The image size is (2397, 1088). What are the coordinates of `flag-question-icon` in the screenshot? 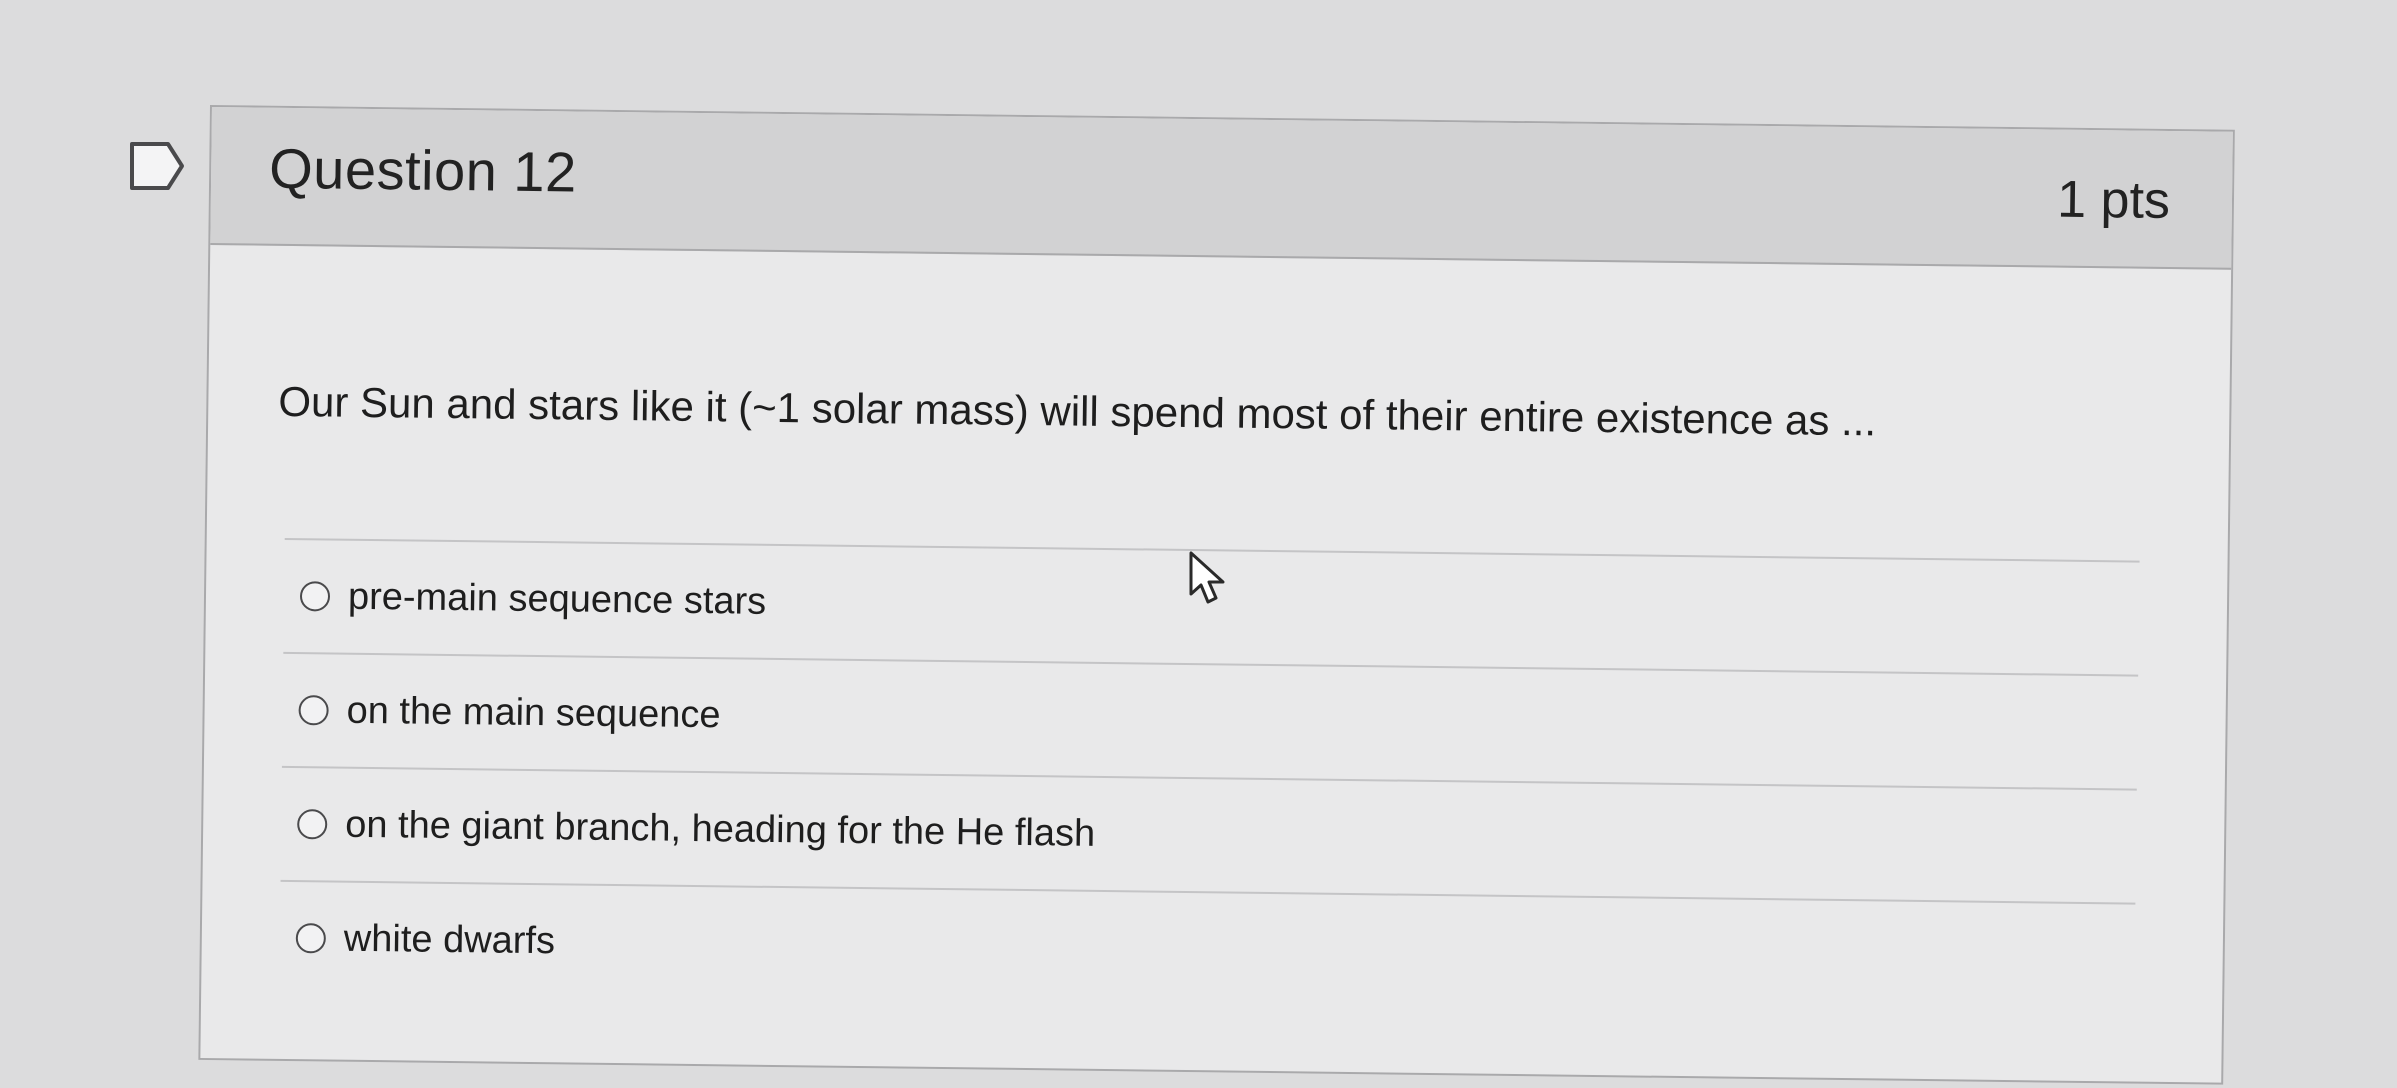 It's located at (157, 166).